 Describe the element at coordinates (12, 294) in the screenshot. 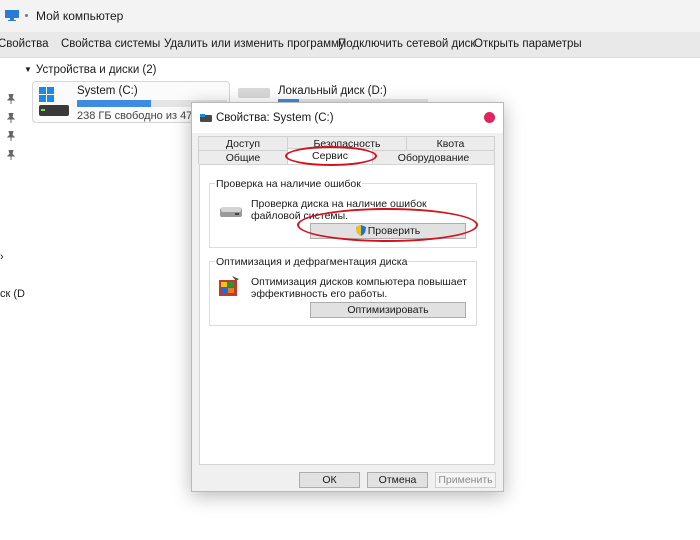

I see `nav-item-drive-d: ск (D` at that location.